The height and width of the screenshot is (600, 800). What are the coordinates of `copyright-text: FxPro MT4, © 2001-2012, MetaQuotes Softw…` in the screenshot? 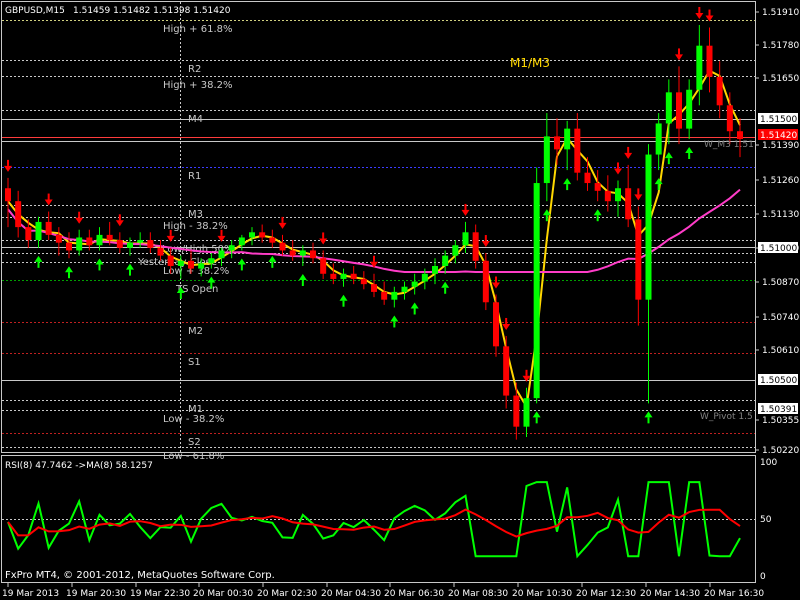 It's located at (140, 575).